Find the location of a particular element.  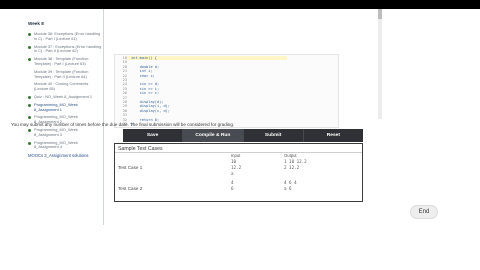

test-input-value: 10 is located at coordinates (234, 161).